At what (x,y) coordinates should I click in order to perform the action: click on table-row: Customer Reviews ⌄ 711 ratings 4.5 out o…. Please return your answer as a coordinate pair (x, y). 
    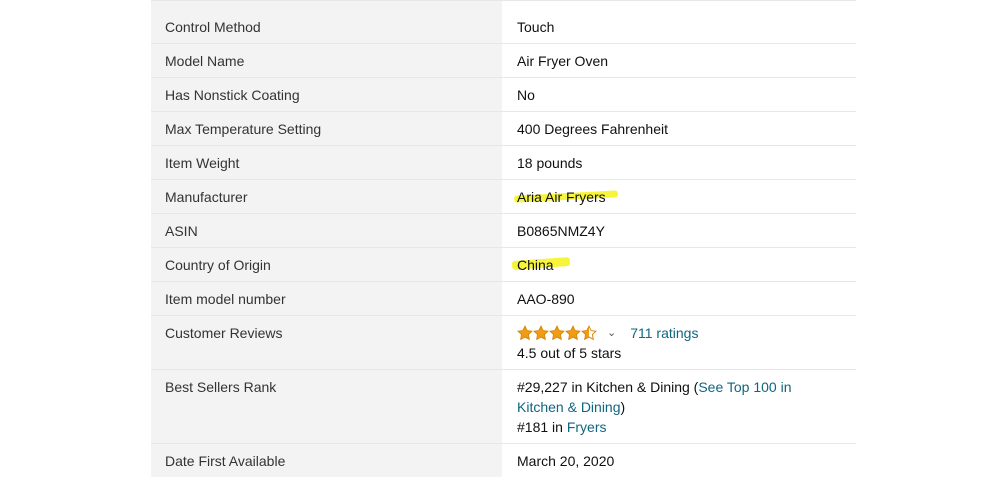
    Looking at the image, I should click on (503, 343).